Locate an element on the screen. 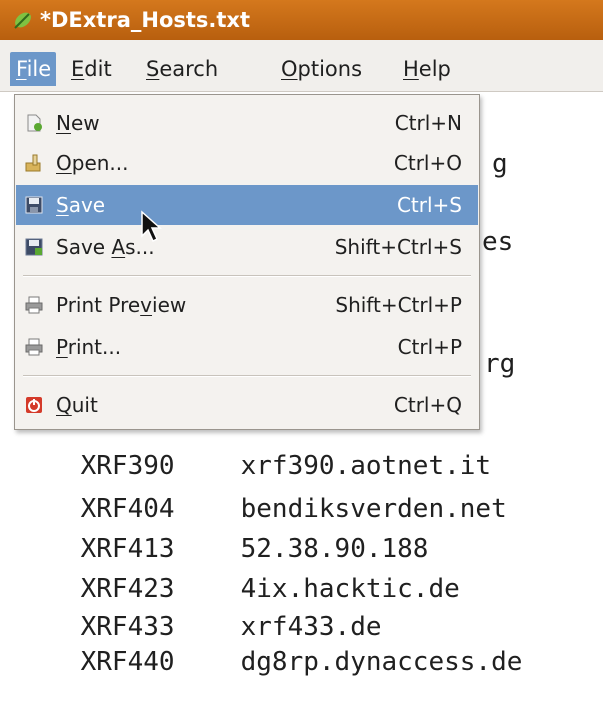 This screenshot has height=722, width=603. menu-item-label: New is located at coordinates (78, 123).